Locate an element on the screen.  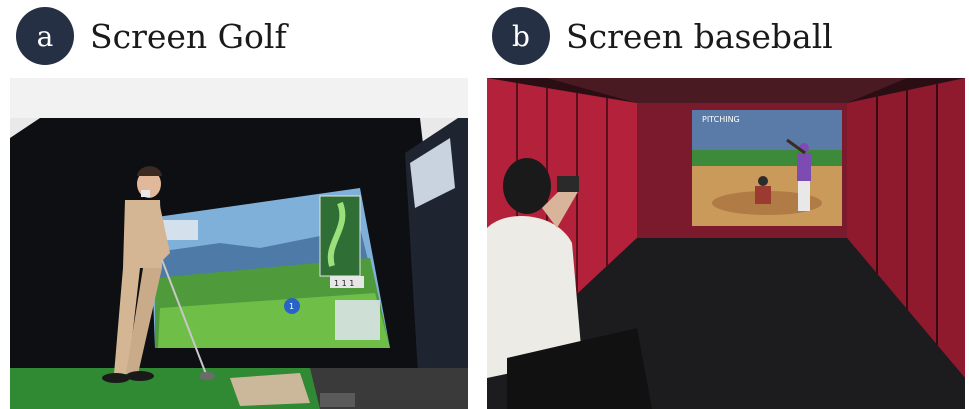
baseball-screen-title: PITCHING is located at coordinates (721, 119).